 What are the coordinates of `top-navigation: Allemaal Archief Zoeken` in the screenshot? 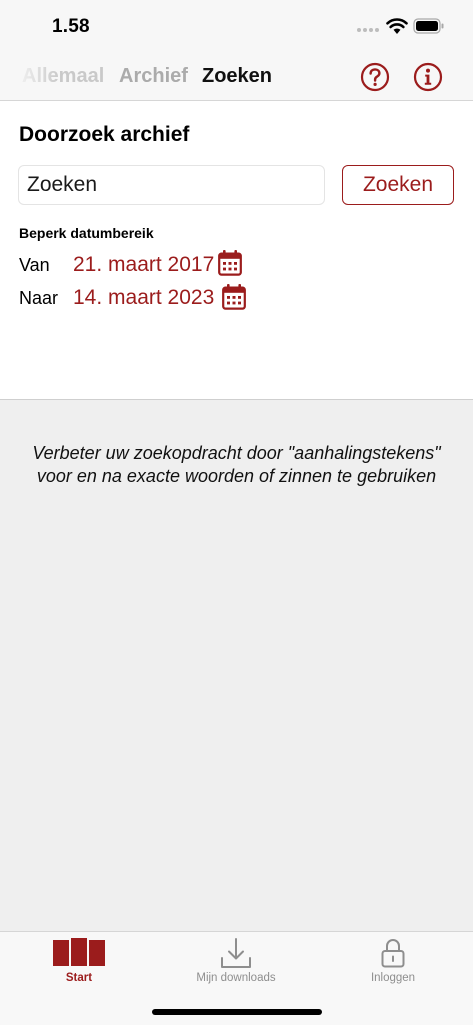 It's located at (236, 76).